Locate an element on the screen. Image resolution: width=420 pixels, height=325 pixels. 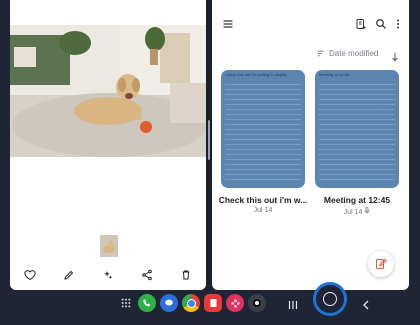
note-card: Check this out i'm writing to display is located at coordinates (263, 129).